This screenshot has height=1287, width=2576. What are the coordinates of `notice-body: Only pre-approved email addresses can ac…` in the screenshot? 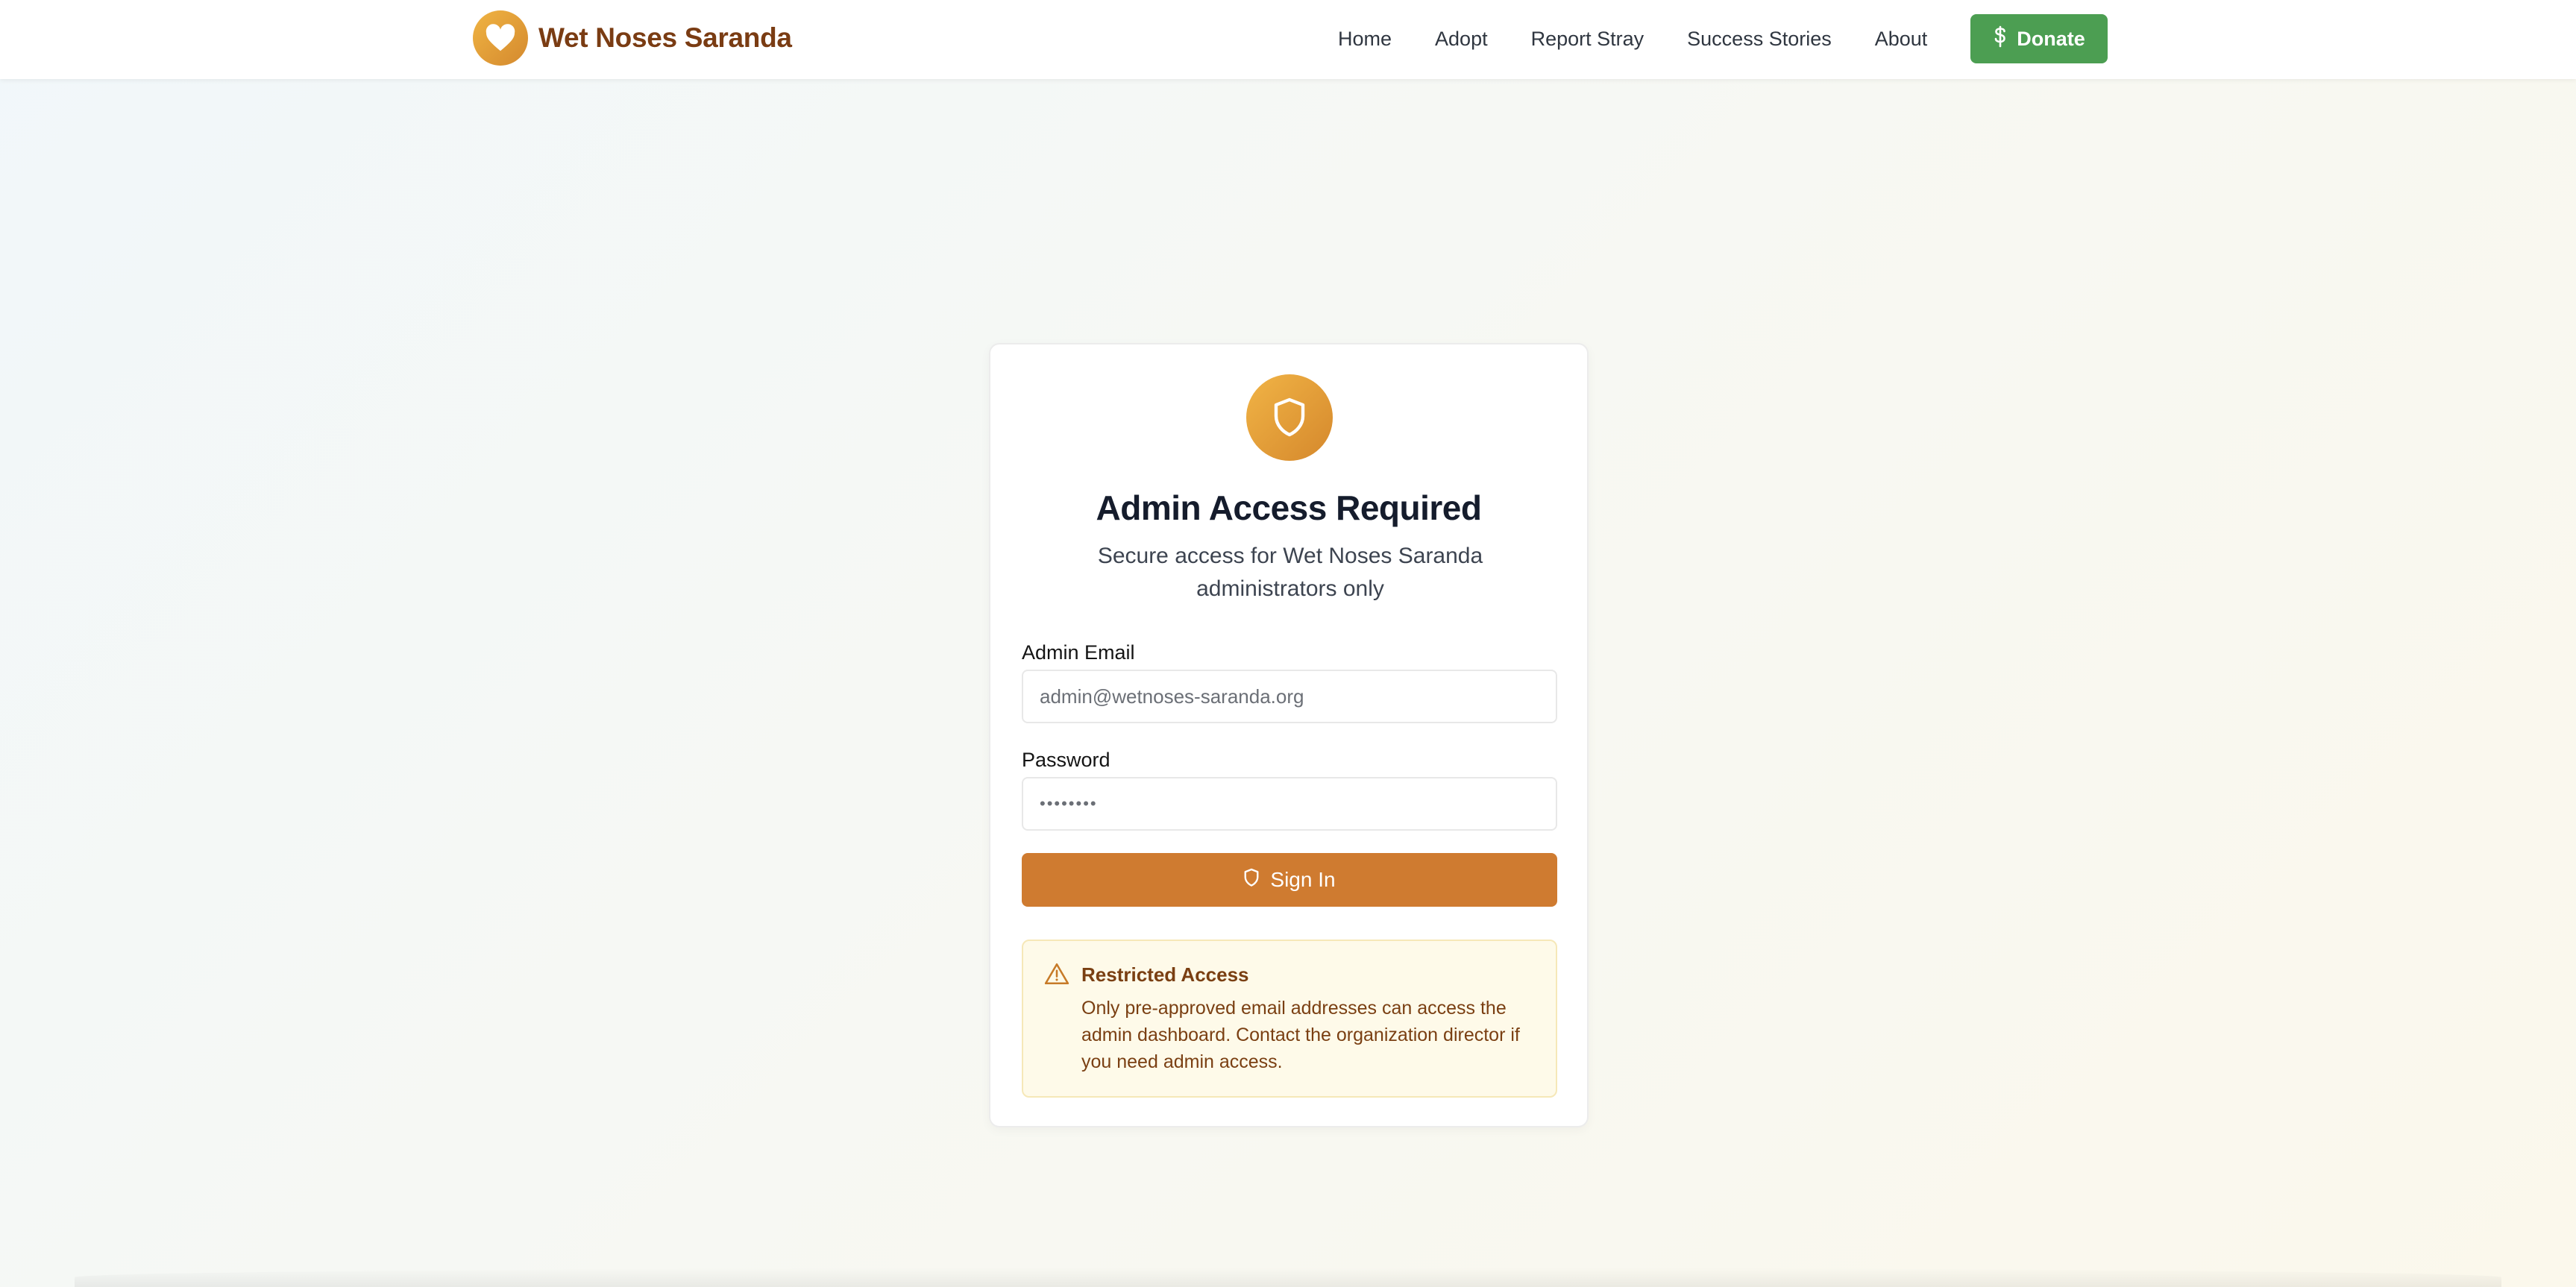 It's located at (1301, 1035).